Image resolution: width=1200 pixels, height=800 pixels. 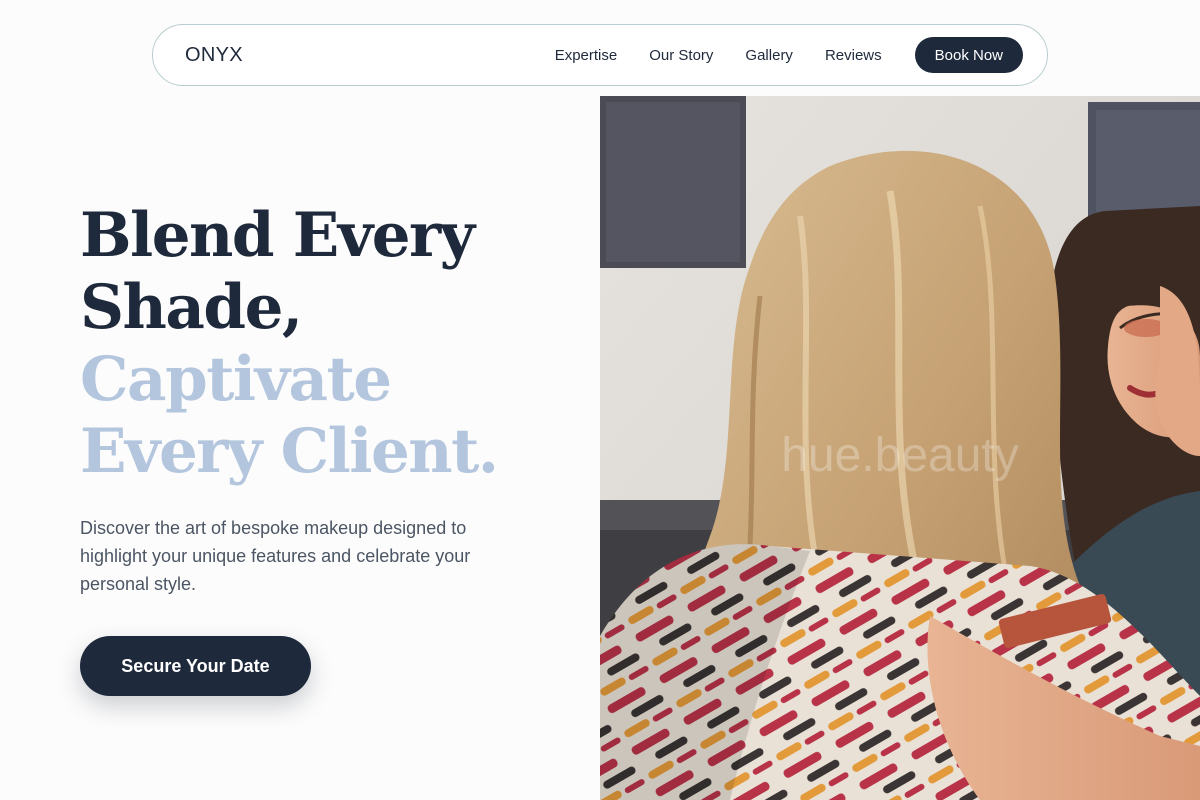 I want to click on nav-link-reviews: Reviews, so click(x=853, y=55).